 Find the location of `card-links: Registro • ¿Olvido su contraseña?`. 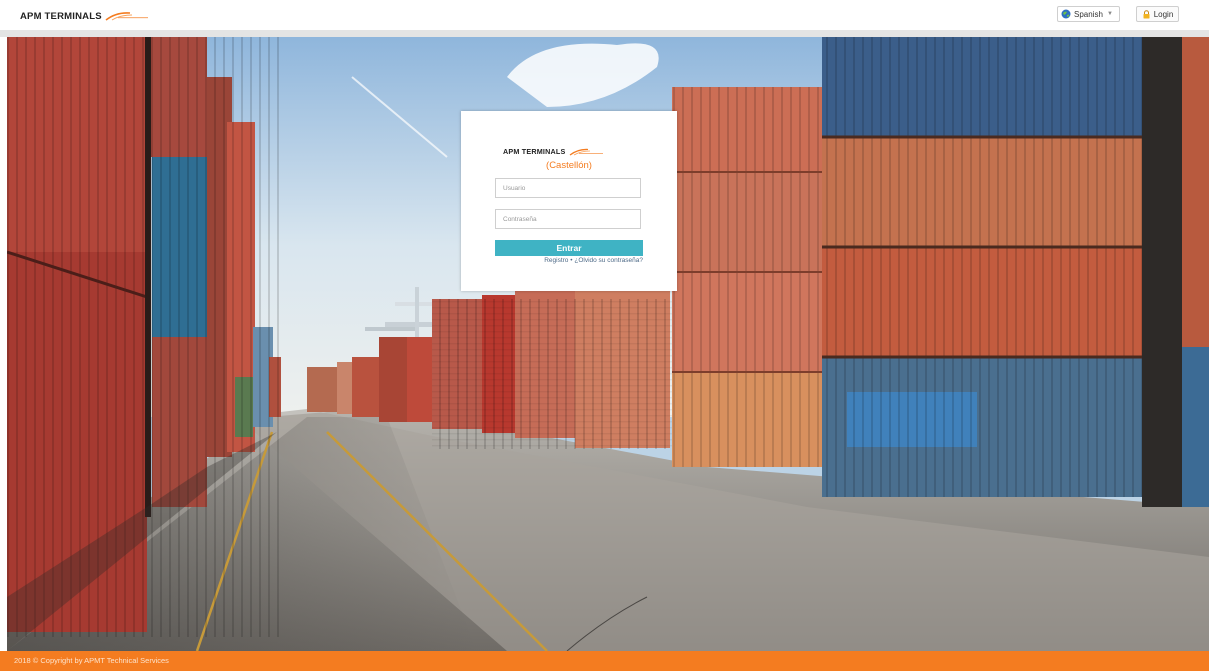

card-links: Registro • ¿Olvido su contraseña? is located at coordinates (552, 260).